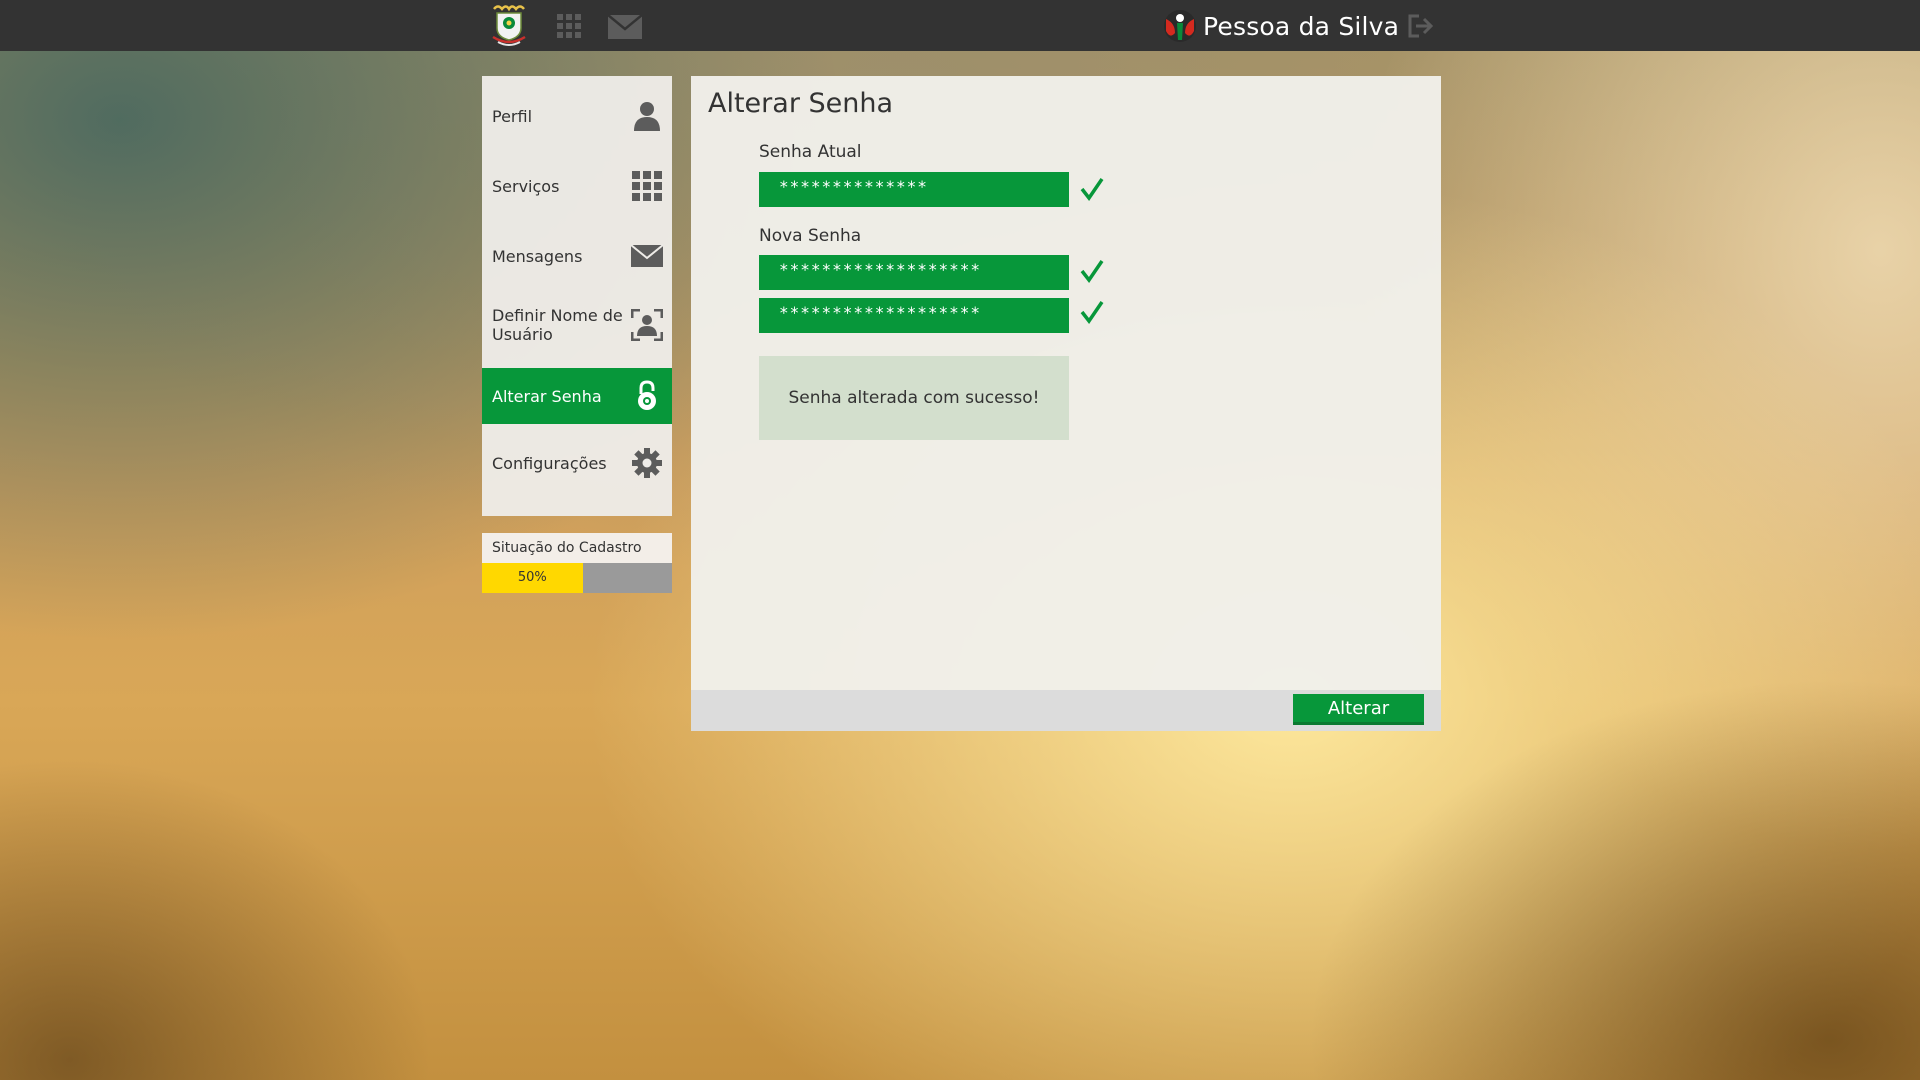 Image resolution: width=1920 pixels, height=1080 pixels. I want to click on user-icon, so click(647, 116).